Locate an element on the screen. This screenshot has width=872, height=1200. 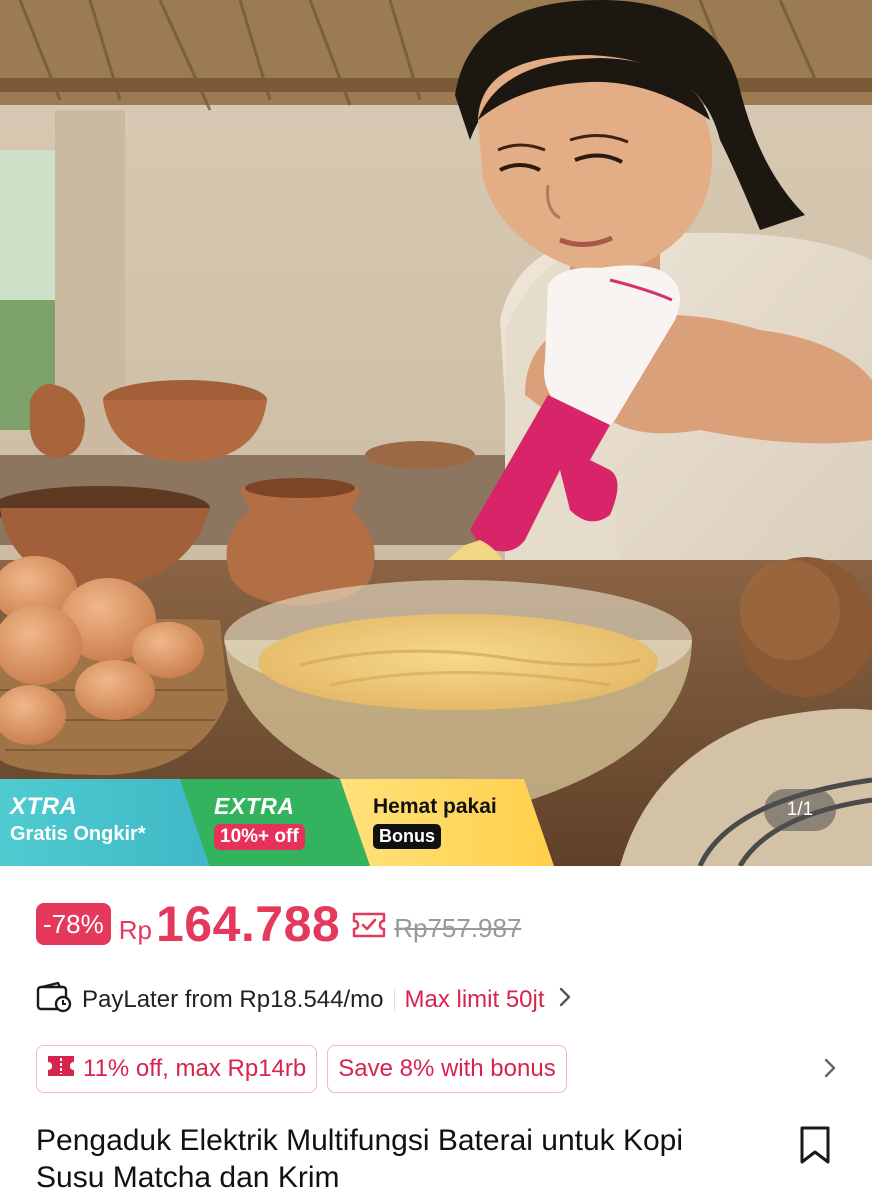
promo-extra-discount: EXTRA 10%+ off is located at coordinates (275, 822).